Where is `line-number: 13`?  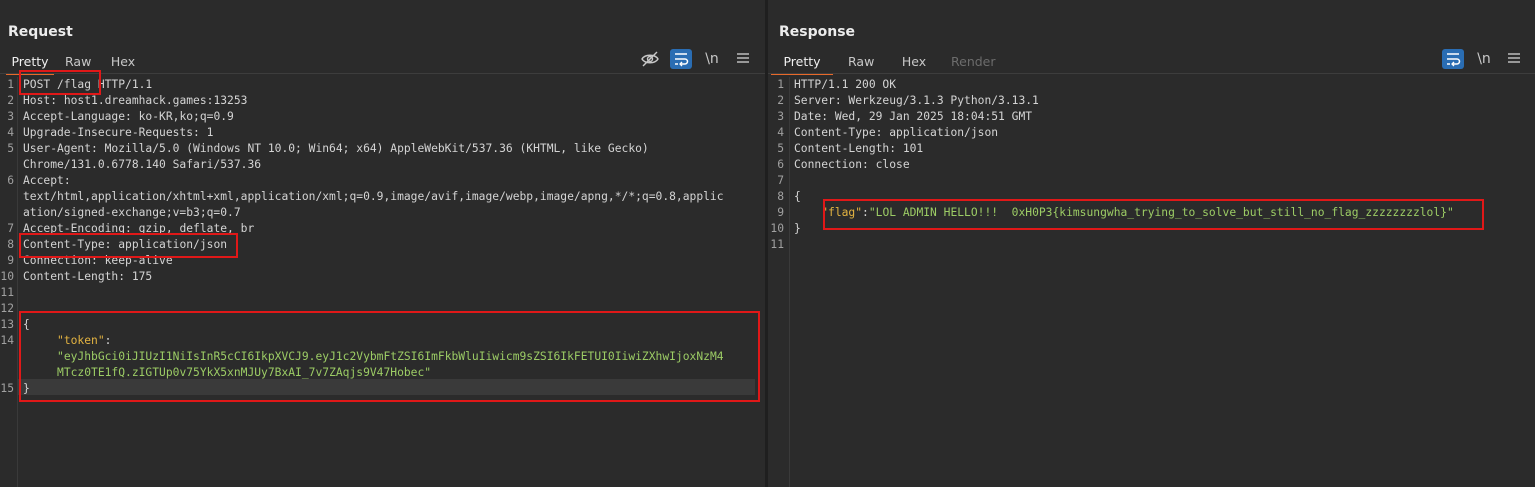
line-number: 13 is located at coordinates (7, 324).